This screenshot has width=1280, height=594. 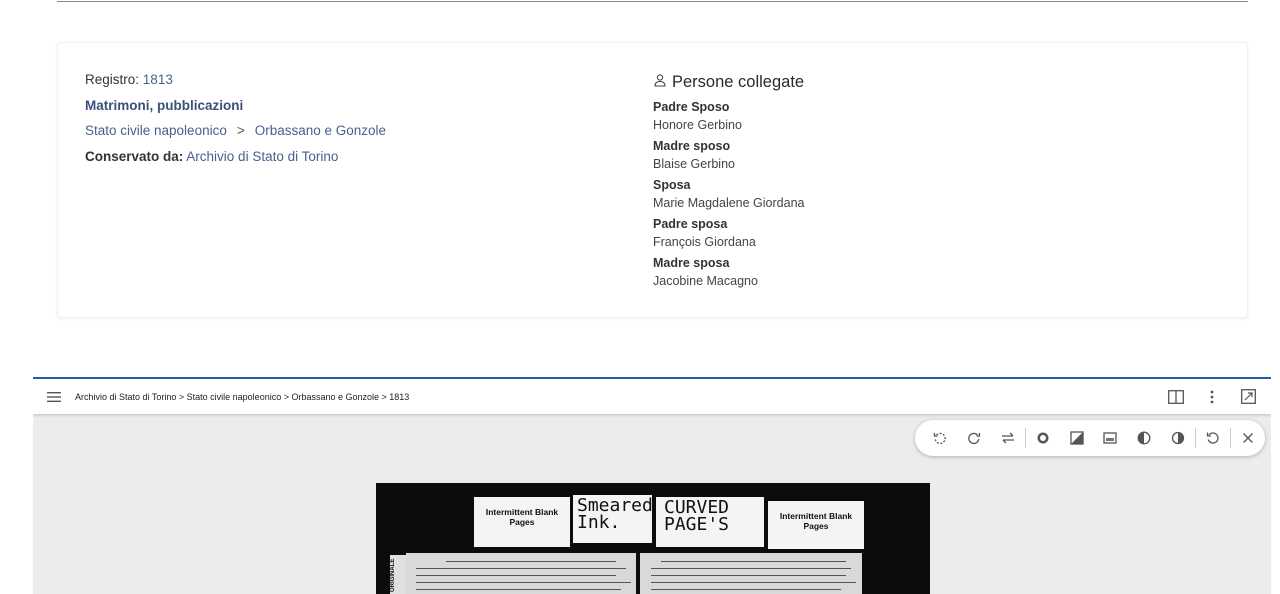 I want to click on rotate-left-icon, so click(x=939, y=438).